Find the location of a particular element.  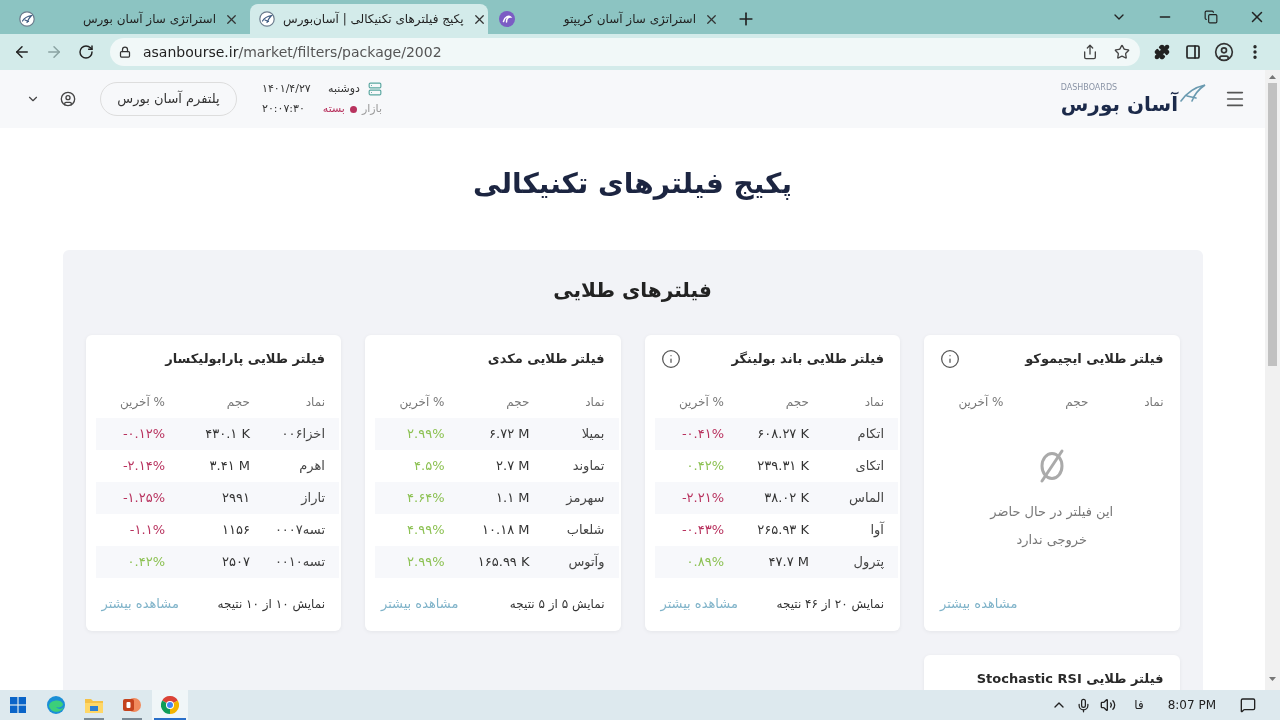

result-count: نمایش ۲۰ از ۴۶ نتیجه is located at coordinates (830, 604).